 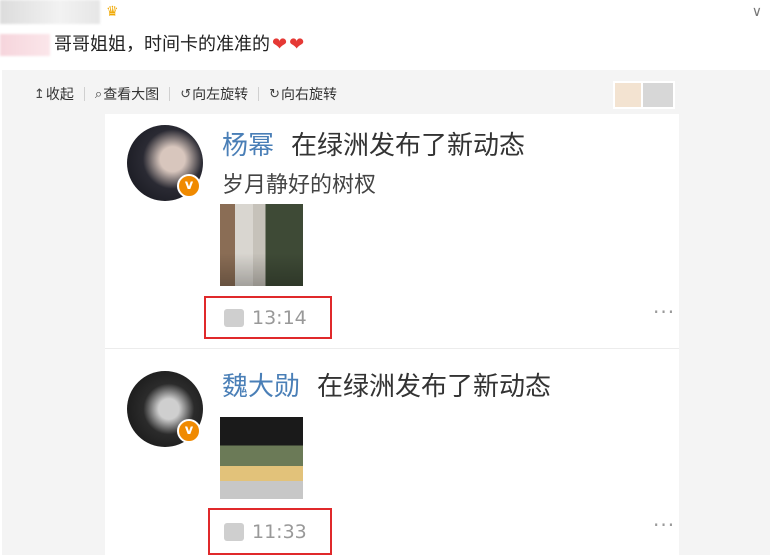 What do you see at coordinates (279, 318) in the screenshot?
I see `timestamp: 13:14` at bounding box center [279, 318].